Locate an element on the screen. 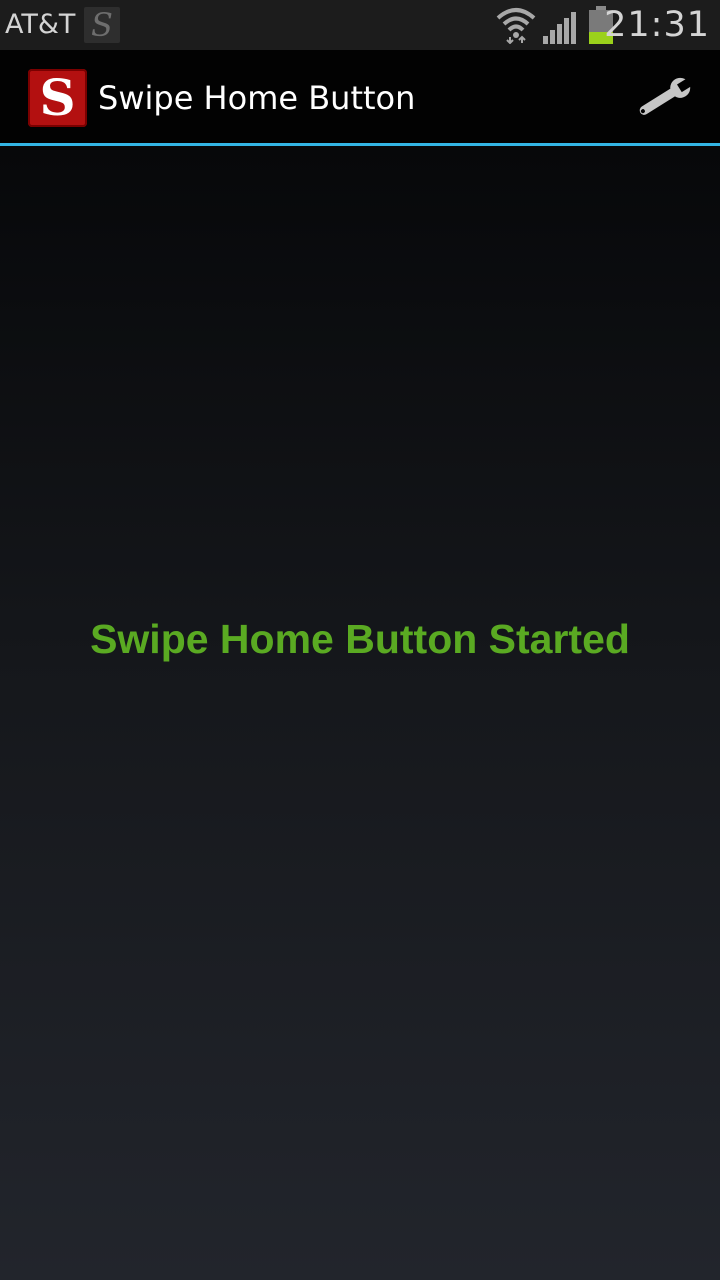 The height and width of the screenshot is (1280, 720). settings-button is located at coordinates (663, 98).